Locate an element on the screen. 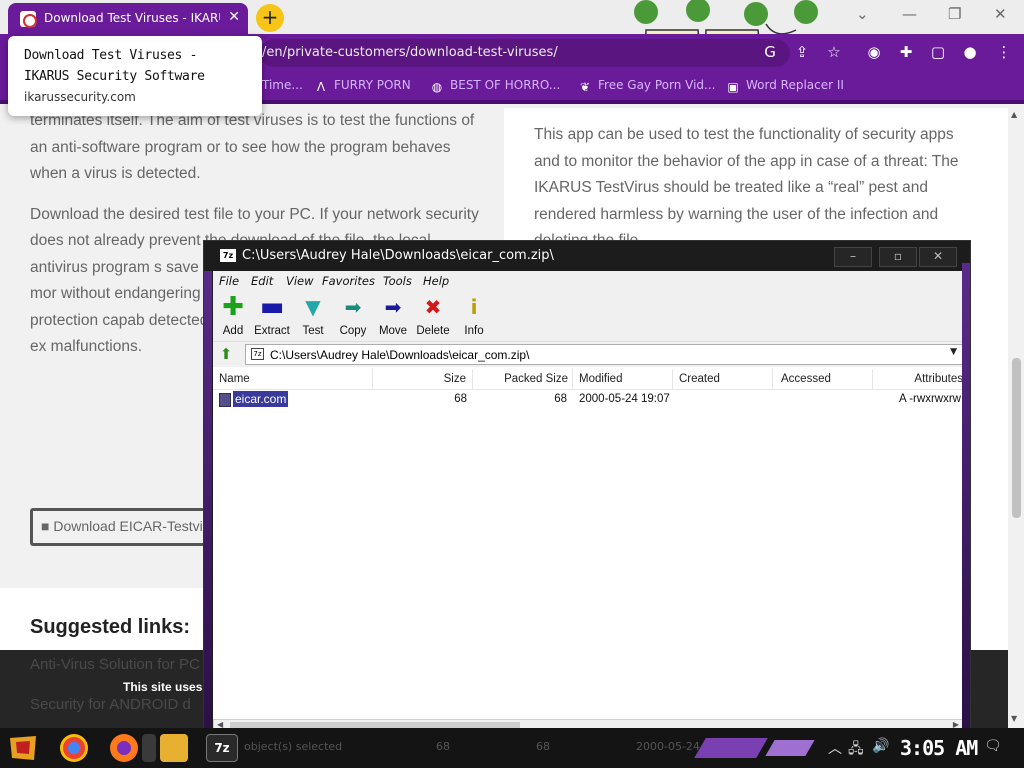  extract-icon: ▬ is located at coordinates (272, 307).